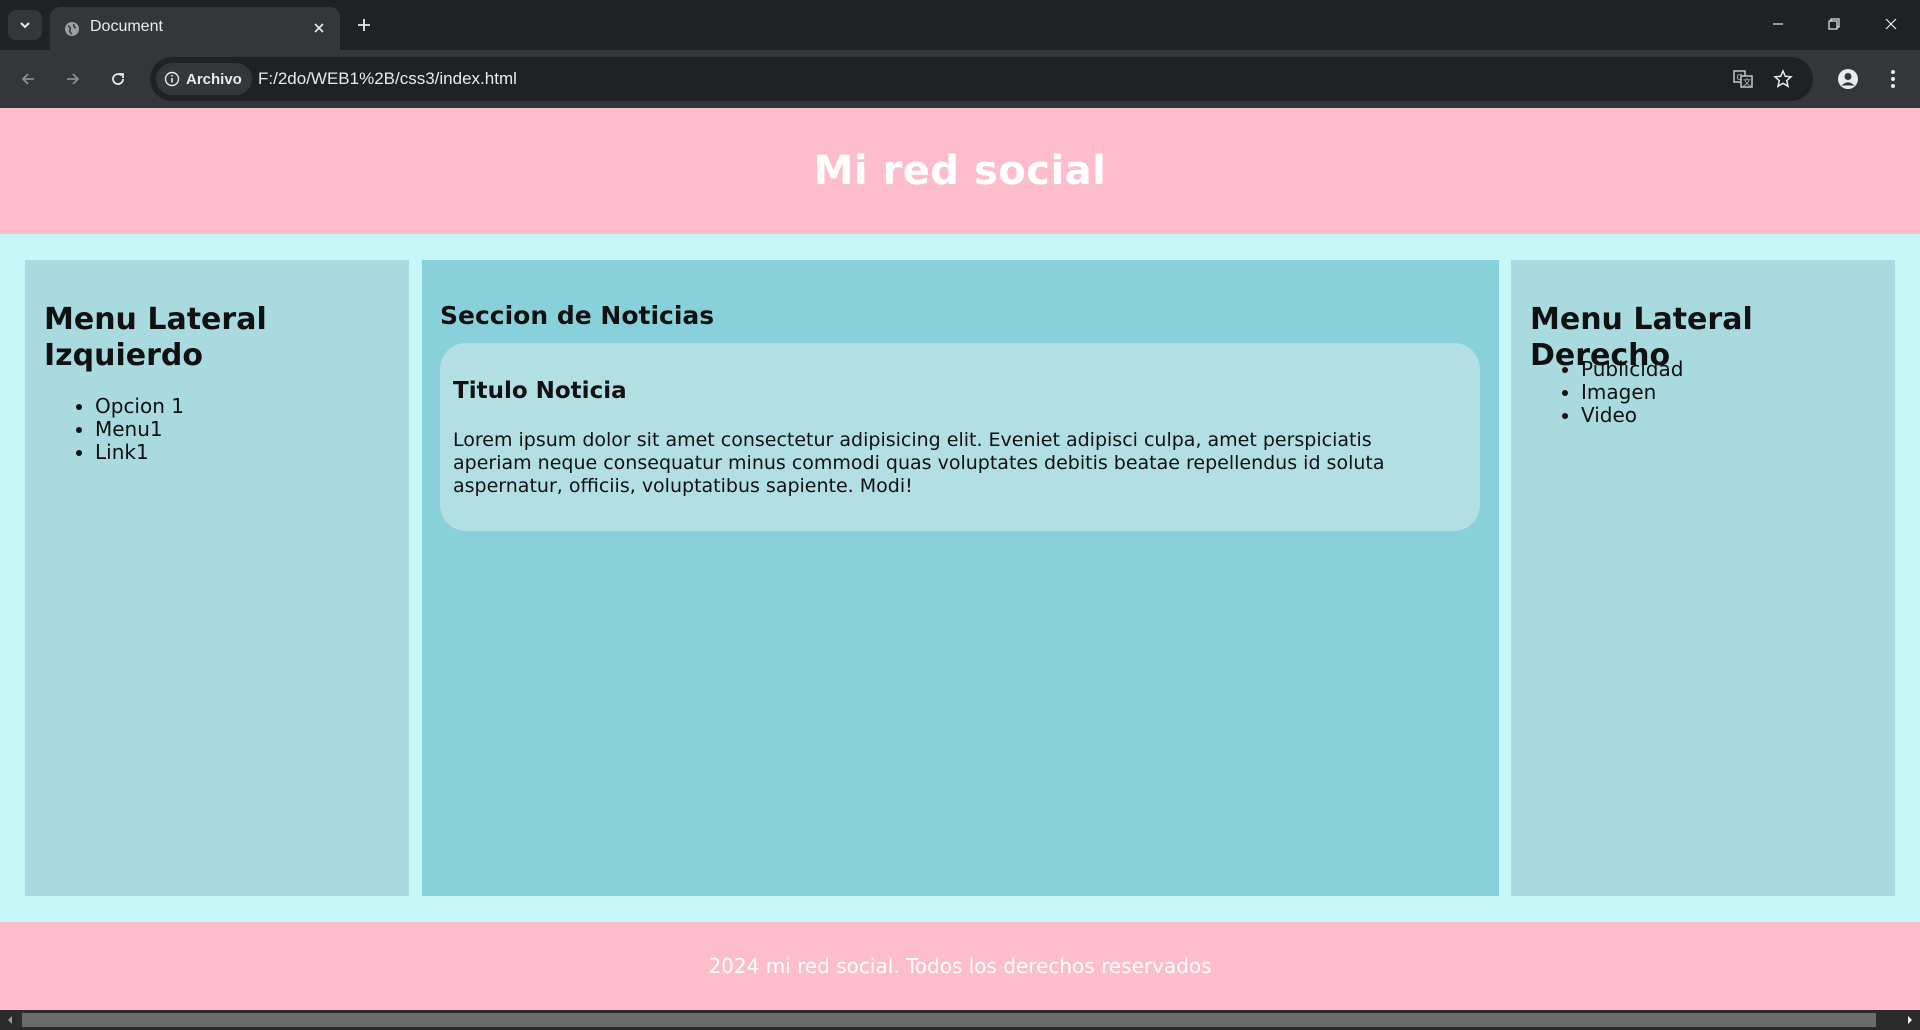 The image size is (1920, 1030). I want to click on close-tab-button, so click(319, 28).